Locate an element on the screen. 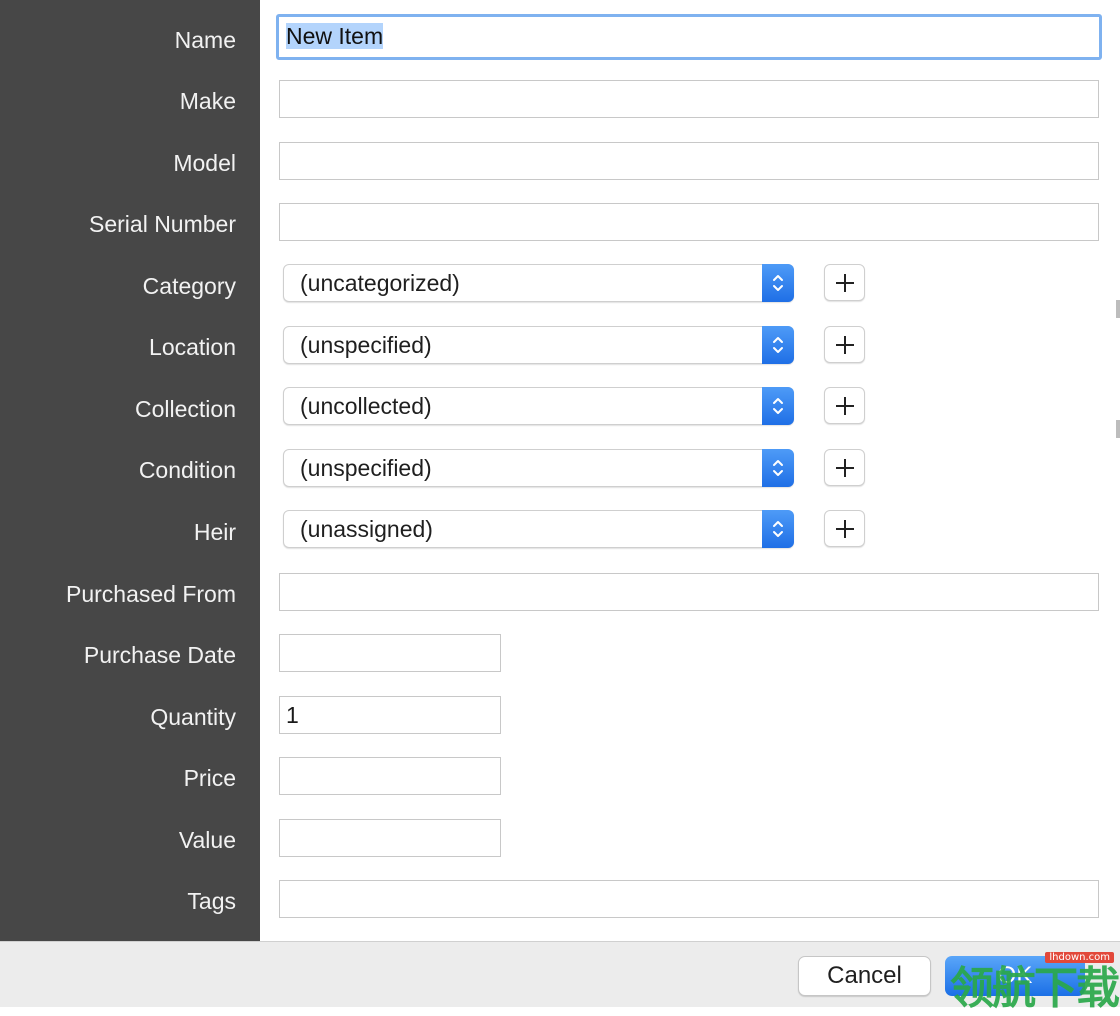 Image resolution: width=1120 pixels, height=1016 pixels. collection-select: (uncollected) is located at coordinates (538, 406).